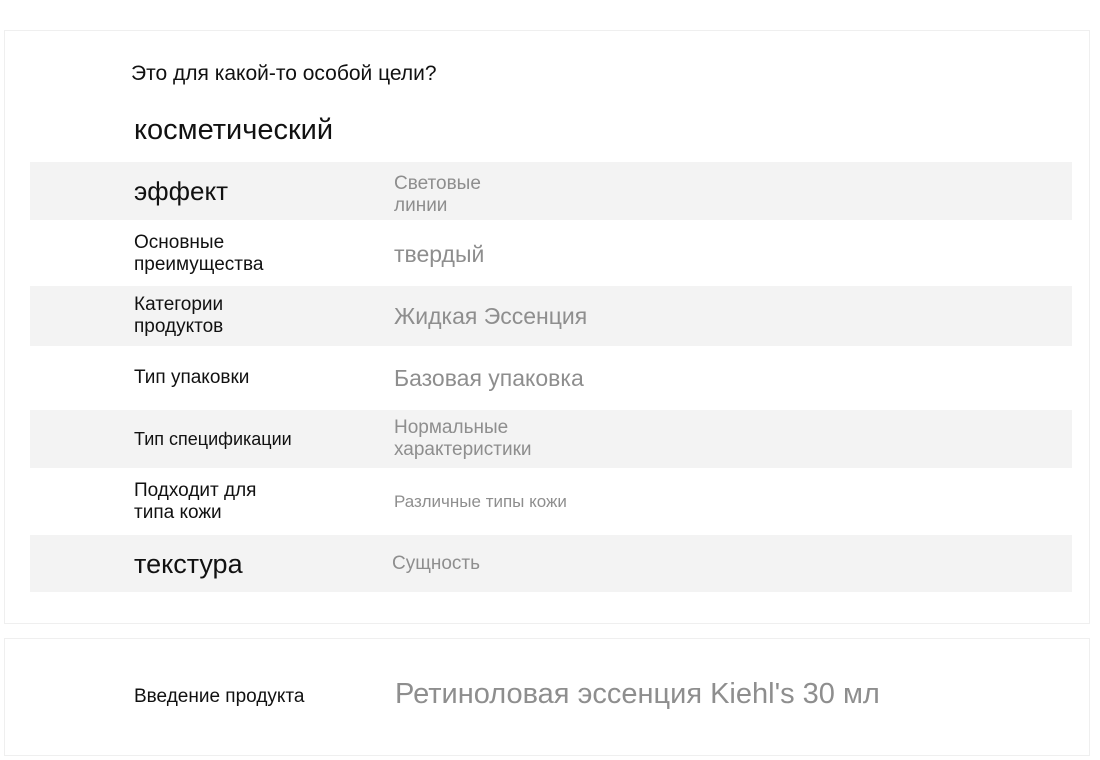 The height and width of the screenshot is (760, 1100). Describe the element at coordinates (437, 194) in the screenshot. I see `attribute-value: Световые линии` at that location.